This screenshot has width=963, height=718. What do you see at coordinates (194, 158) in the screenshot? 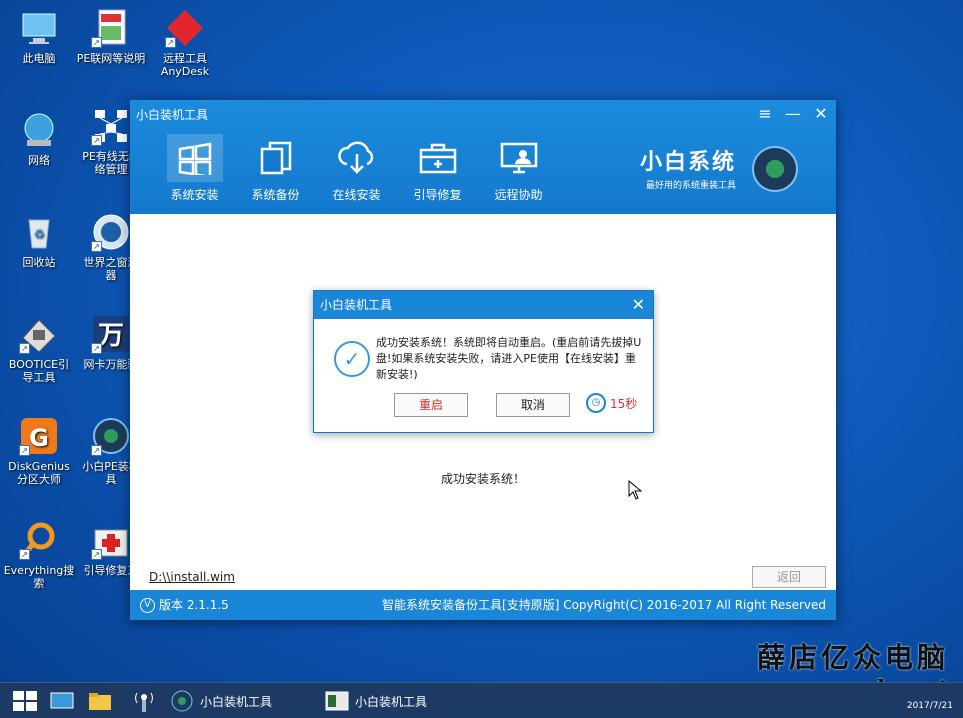
I see `windows-icon` at bounding box center [194, 158].